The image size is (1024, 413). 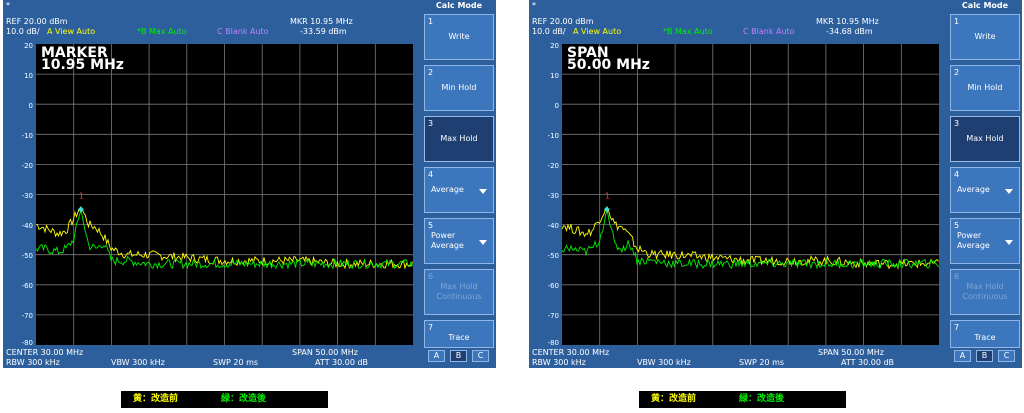 What do you see at coordinates (849, 31) in the screenshot?
I see `marker-amplitude: -34.68 dBm` at bounding box center [849, 31].